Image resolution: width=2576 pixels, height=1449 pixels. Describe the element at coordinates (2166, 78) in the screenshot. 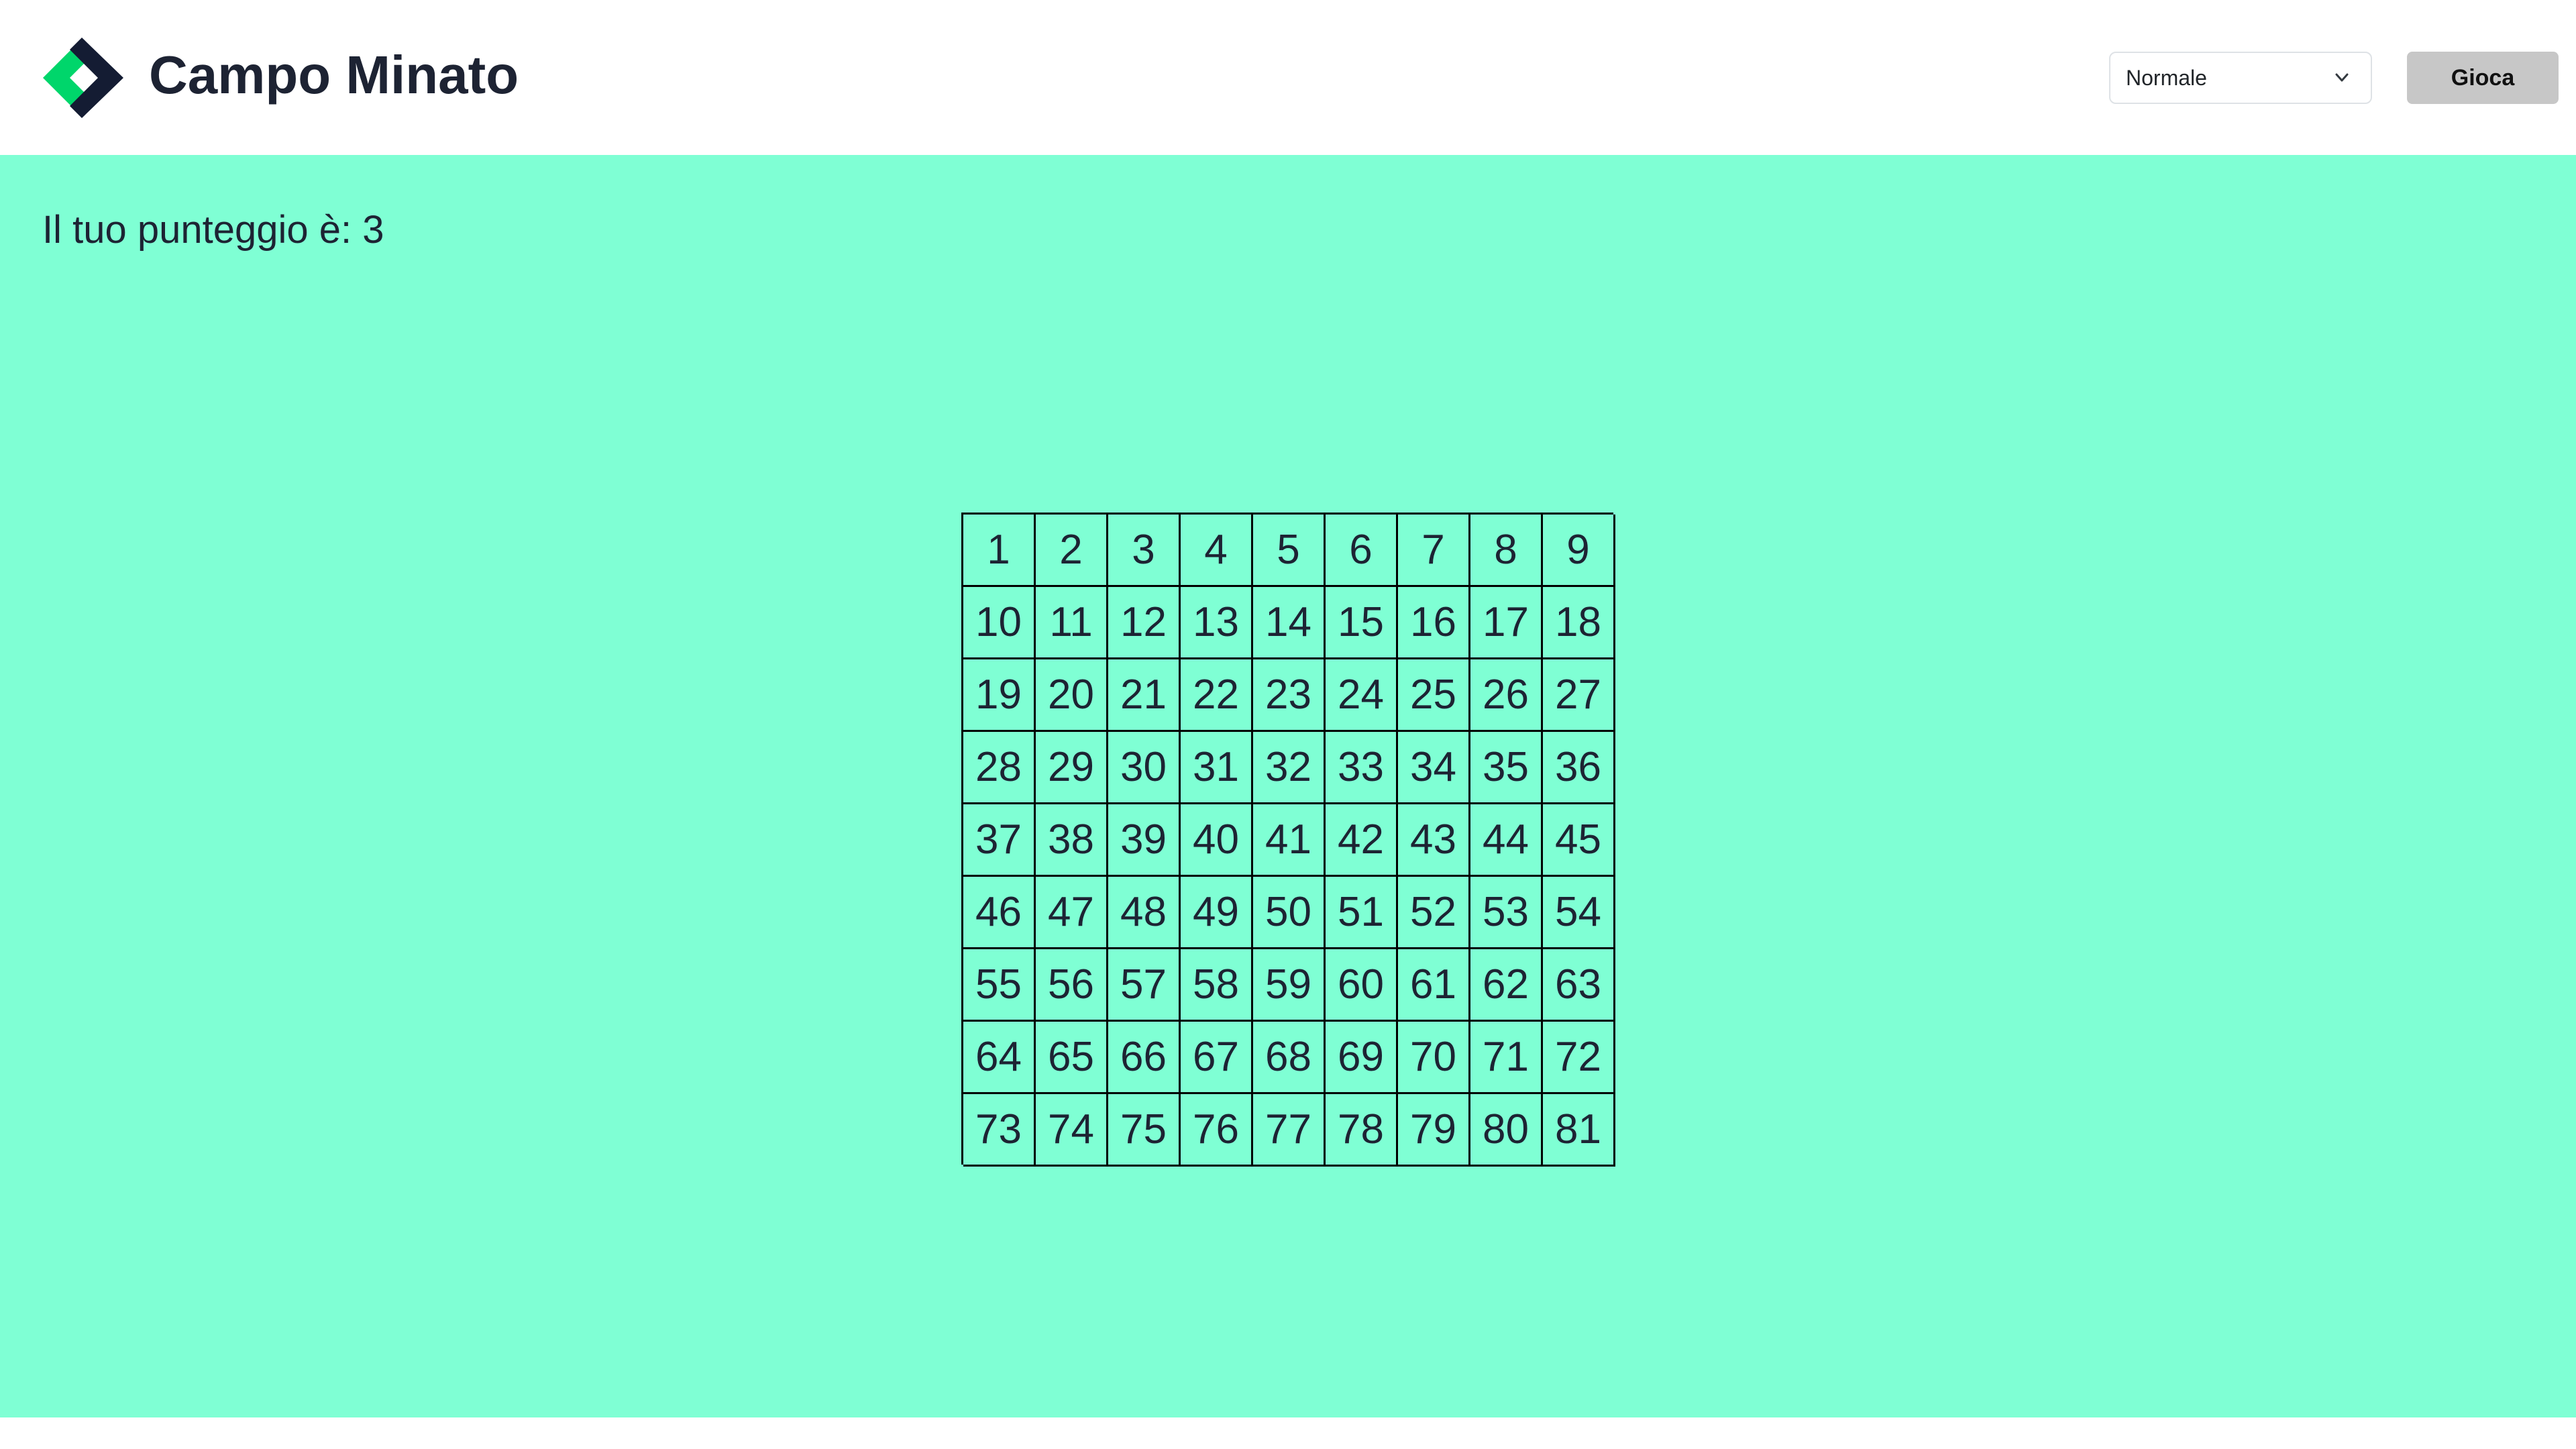

I see `difficulty-selected-value: Normale` at that location.